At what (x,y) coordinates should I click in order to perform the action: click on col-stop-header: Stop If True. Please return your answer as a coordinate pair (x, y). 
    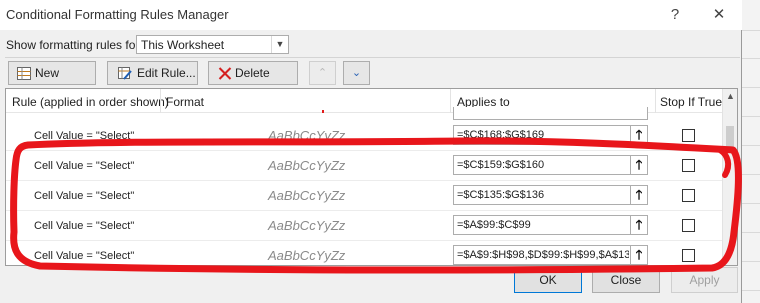
    Looking at the image, I should click on (691, 102).